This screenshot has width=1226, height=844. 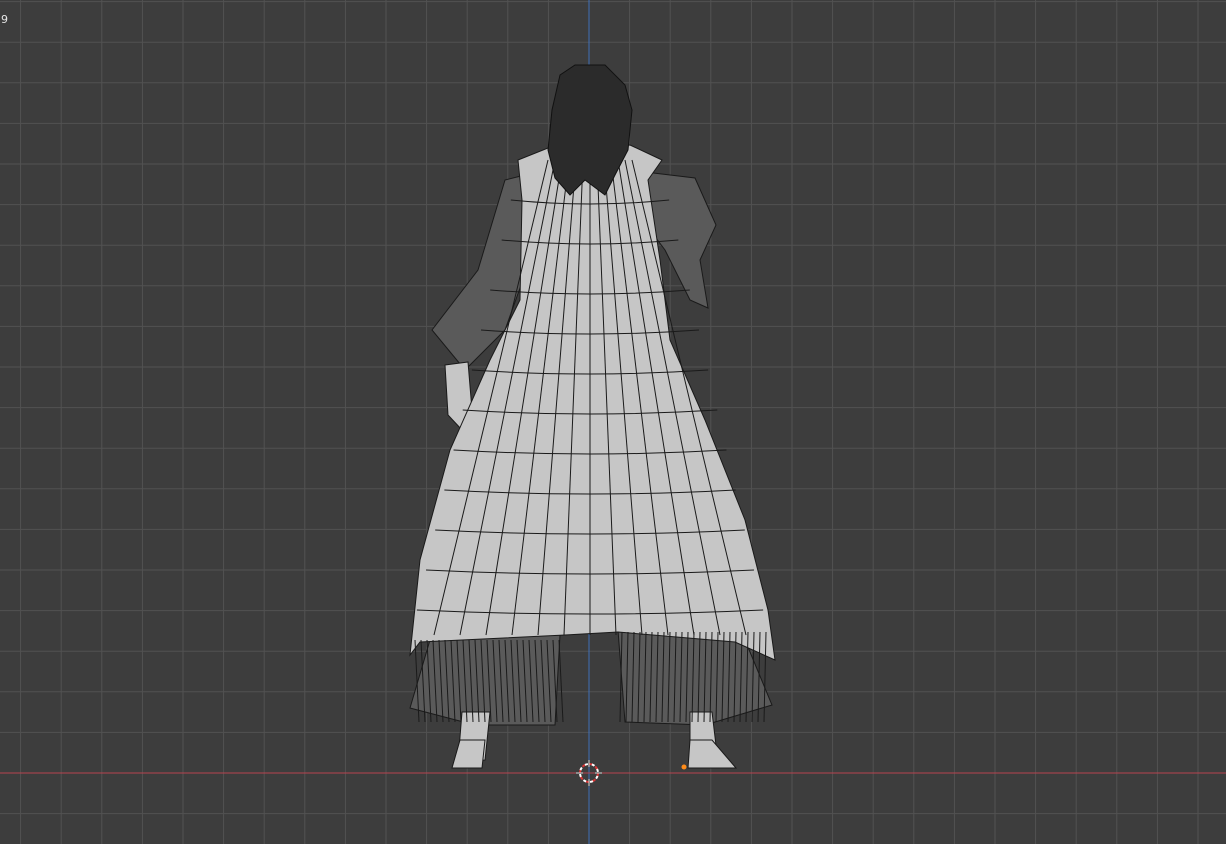 I want to click on left-shoe-mesh, so click(x=468, y=754).